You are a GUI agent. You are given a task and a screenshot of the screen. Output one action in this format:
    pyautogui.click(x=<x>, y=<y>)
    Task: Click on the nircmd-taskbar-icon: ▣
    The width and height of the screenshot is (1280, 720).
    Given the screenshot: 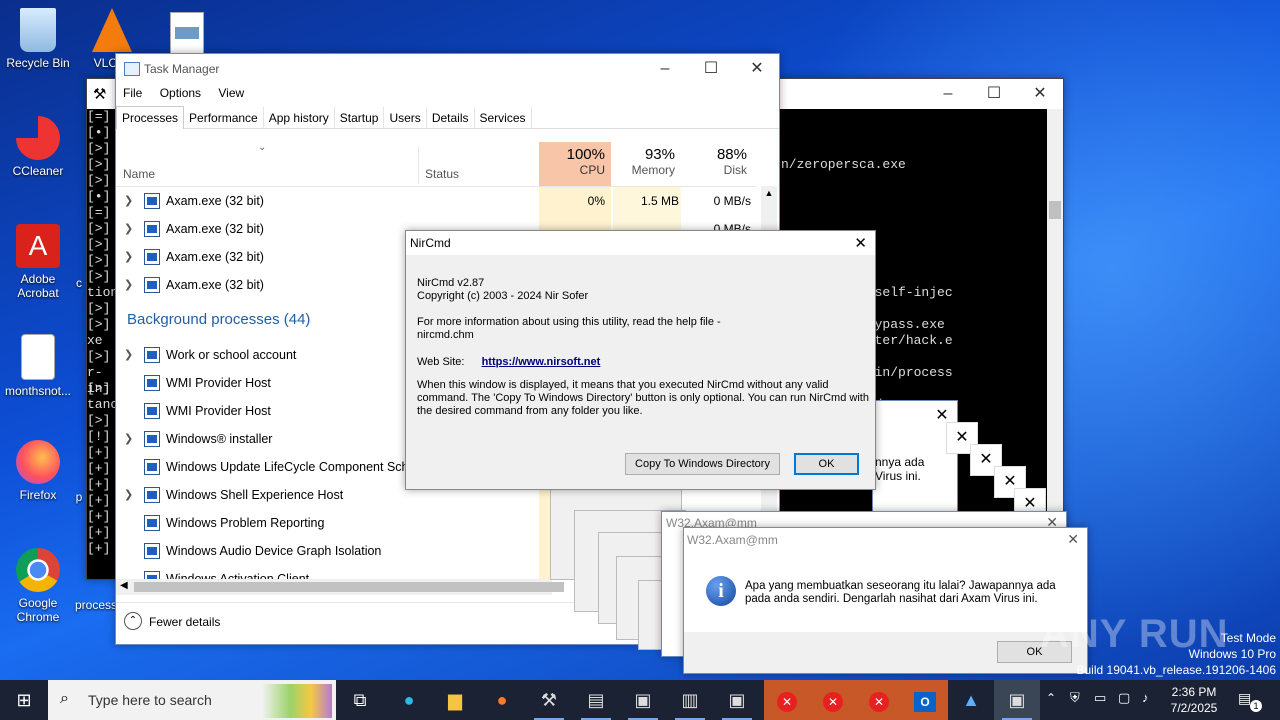 What is the action you would take?
    pyautogui.click(x=1017, y=700)
    